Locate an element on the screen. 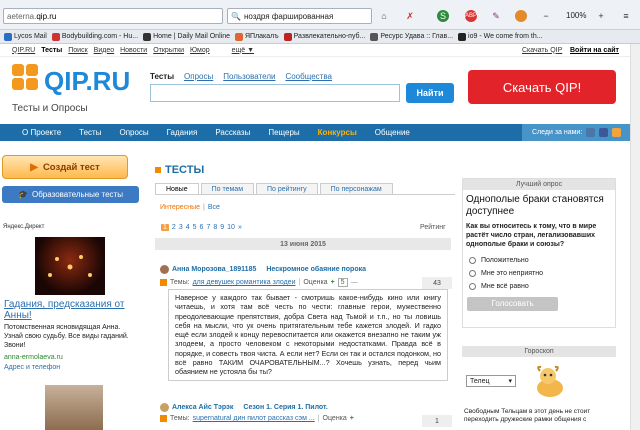 This screenshot has height=430, width=640. page-link: 9 is located at coordinates (222, 227).